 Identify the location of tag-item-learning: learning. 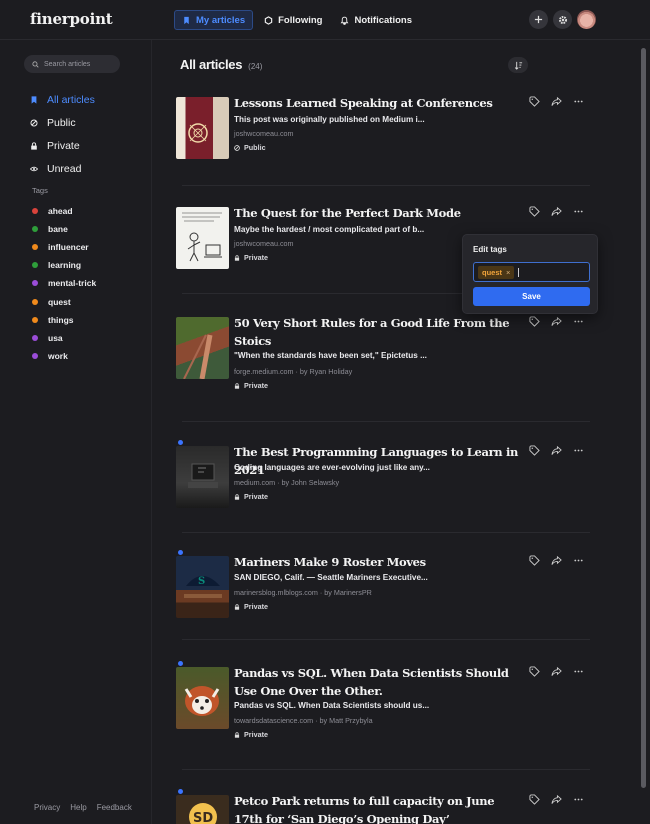
(64, 265).